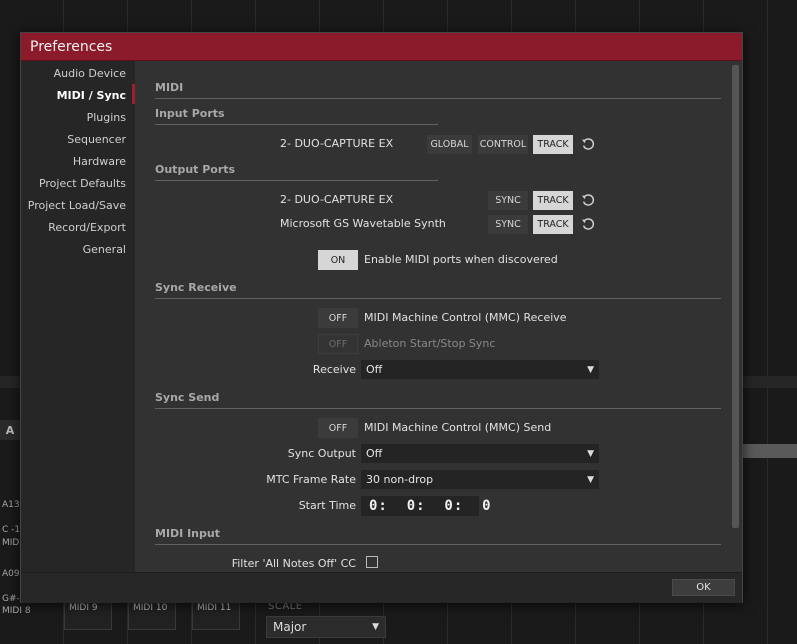  I want to click on dialog-titlebar: Preferences, so click(381, 47).